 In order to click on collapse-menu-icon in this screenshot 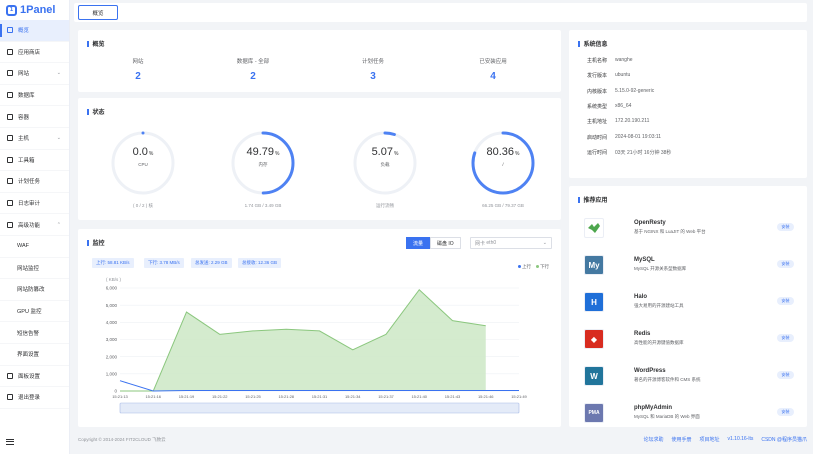, I will do `click(10, 442)`.